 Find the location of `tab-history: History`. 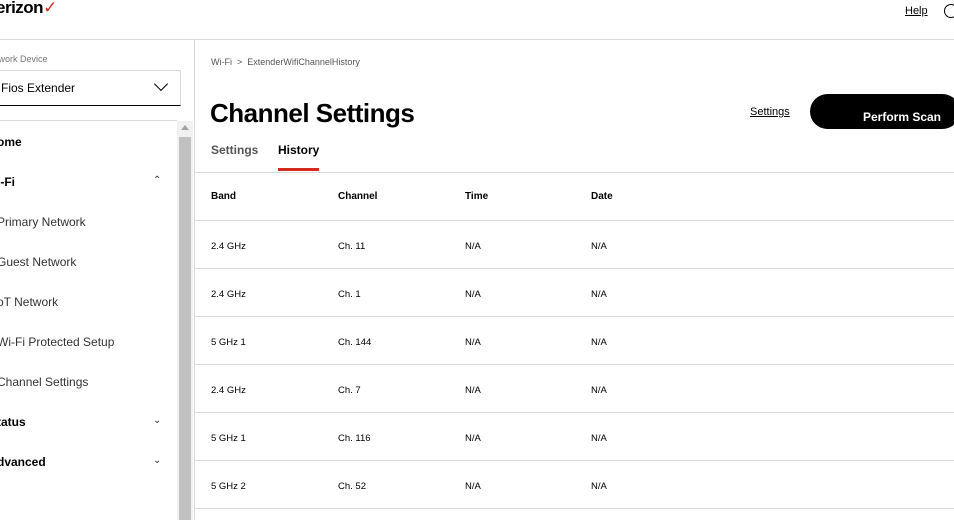

tab-history: History is located at coordinates (299, 157).